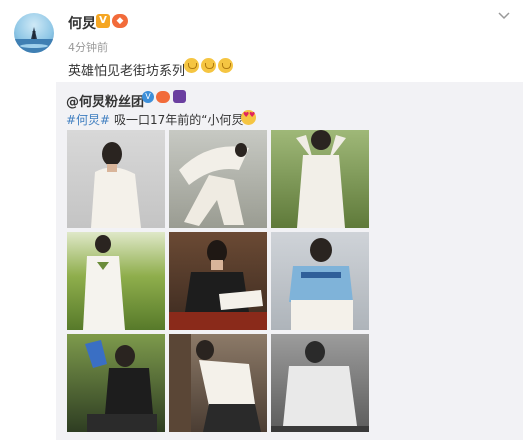 The width and height of the screenshot is (523, 440). I want to click on repost-text: #何炅# 吸一口17年前的“小何炅”, so click(158, 119).